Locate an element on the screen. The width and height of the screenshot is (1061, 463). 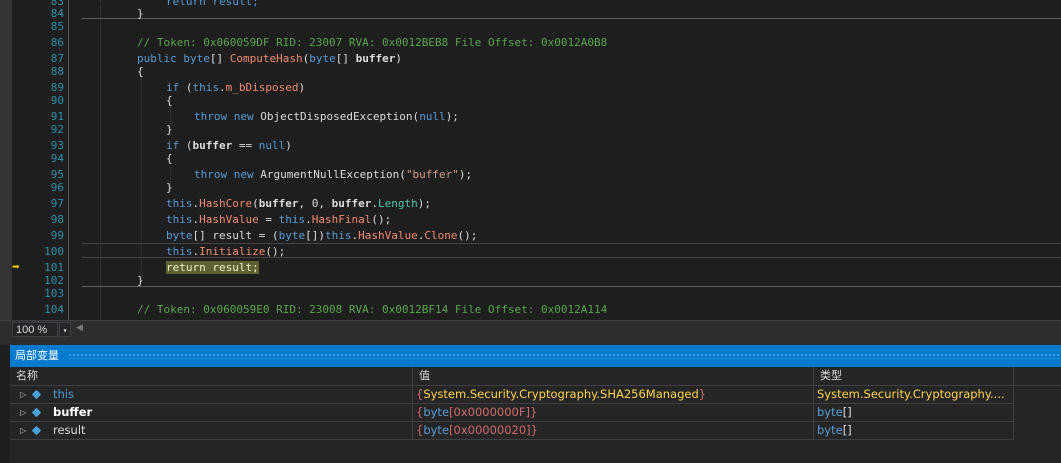
code-line-93: if (buffer == null) is located at coordinates (229, 145).